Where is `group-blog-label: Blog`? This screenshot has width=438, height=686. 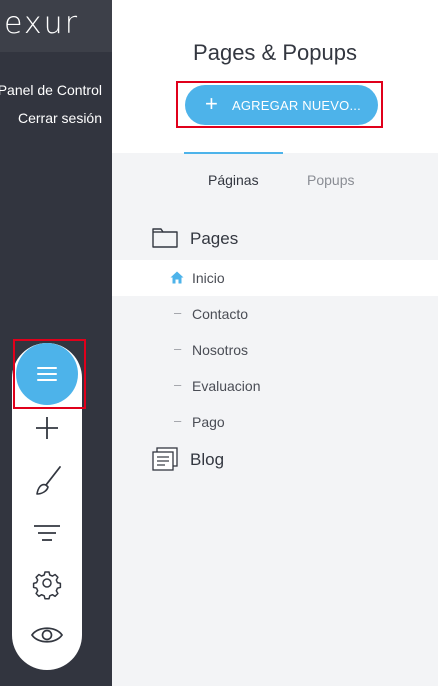
group-blog-label: Blog is located at coordinates (207, 459).